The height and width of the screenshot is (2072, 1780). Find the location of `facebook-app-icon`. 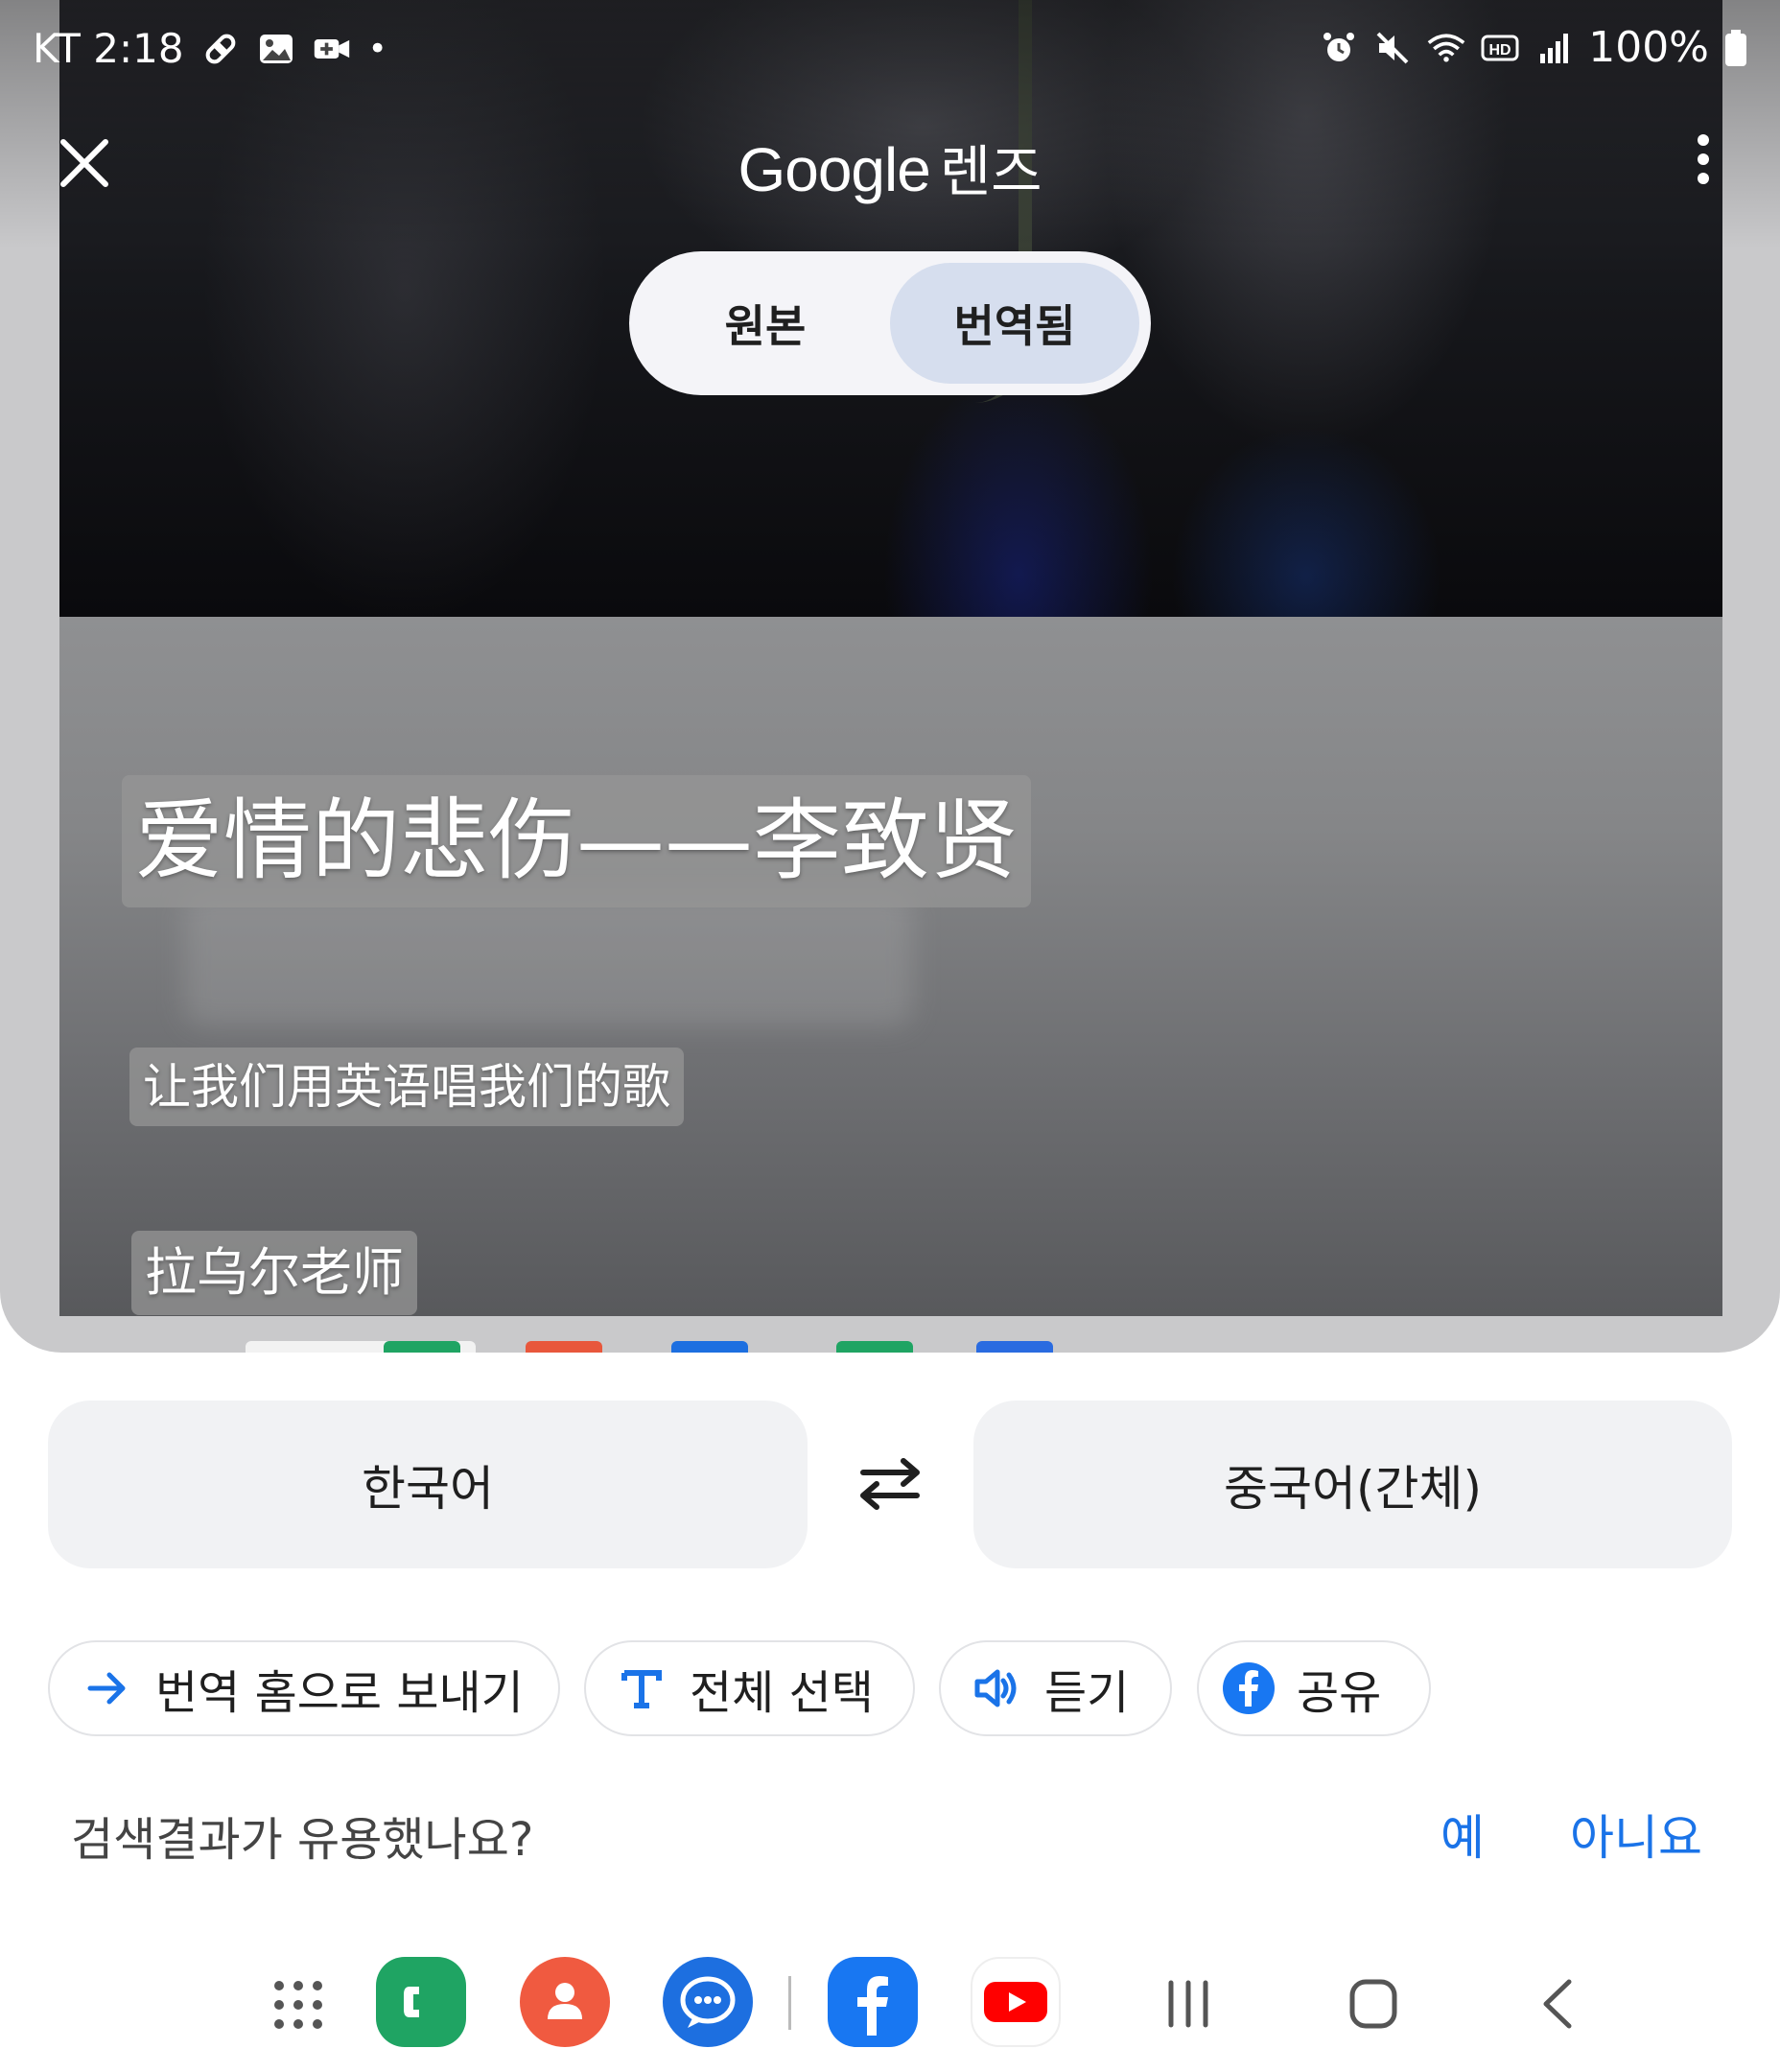

facebook-app-icon is located at coordinates (873, 2002).